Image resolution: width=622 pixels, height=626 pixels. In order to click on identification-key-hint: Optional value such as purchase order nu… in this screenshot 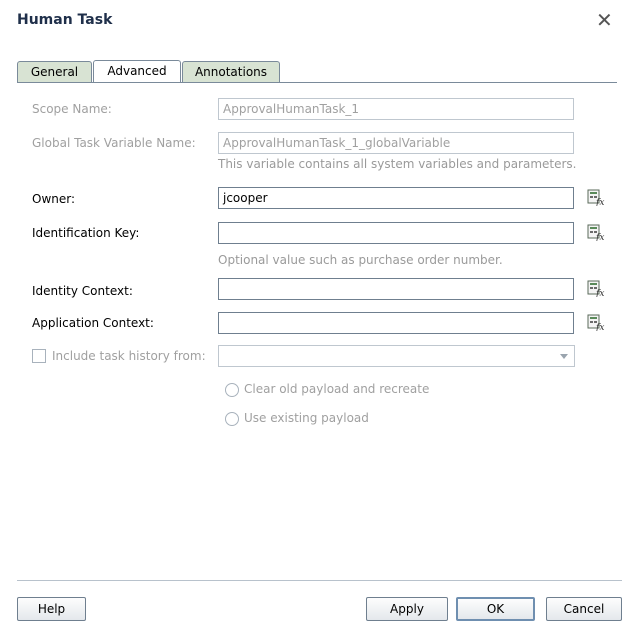, I will do `click(360, 260)`.